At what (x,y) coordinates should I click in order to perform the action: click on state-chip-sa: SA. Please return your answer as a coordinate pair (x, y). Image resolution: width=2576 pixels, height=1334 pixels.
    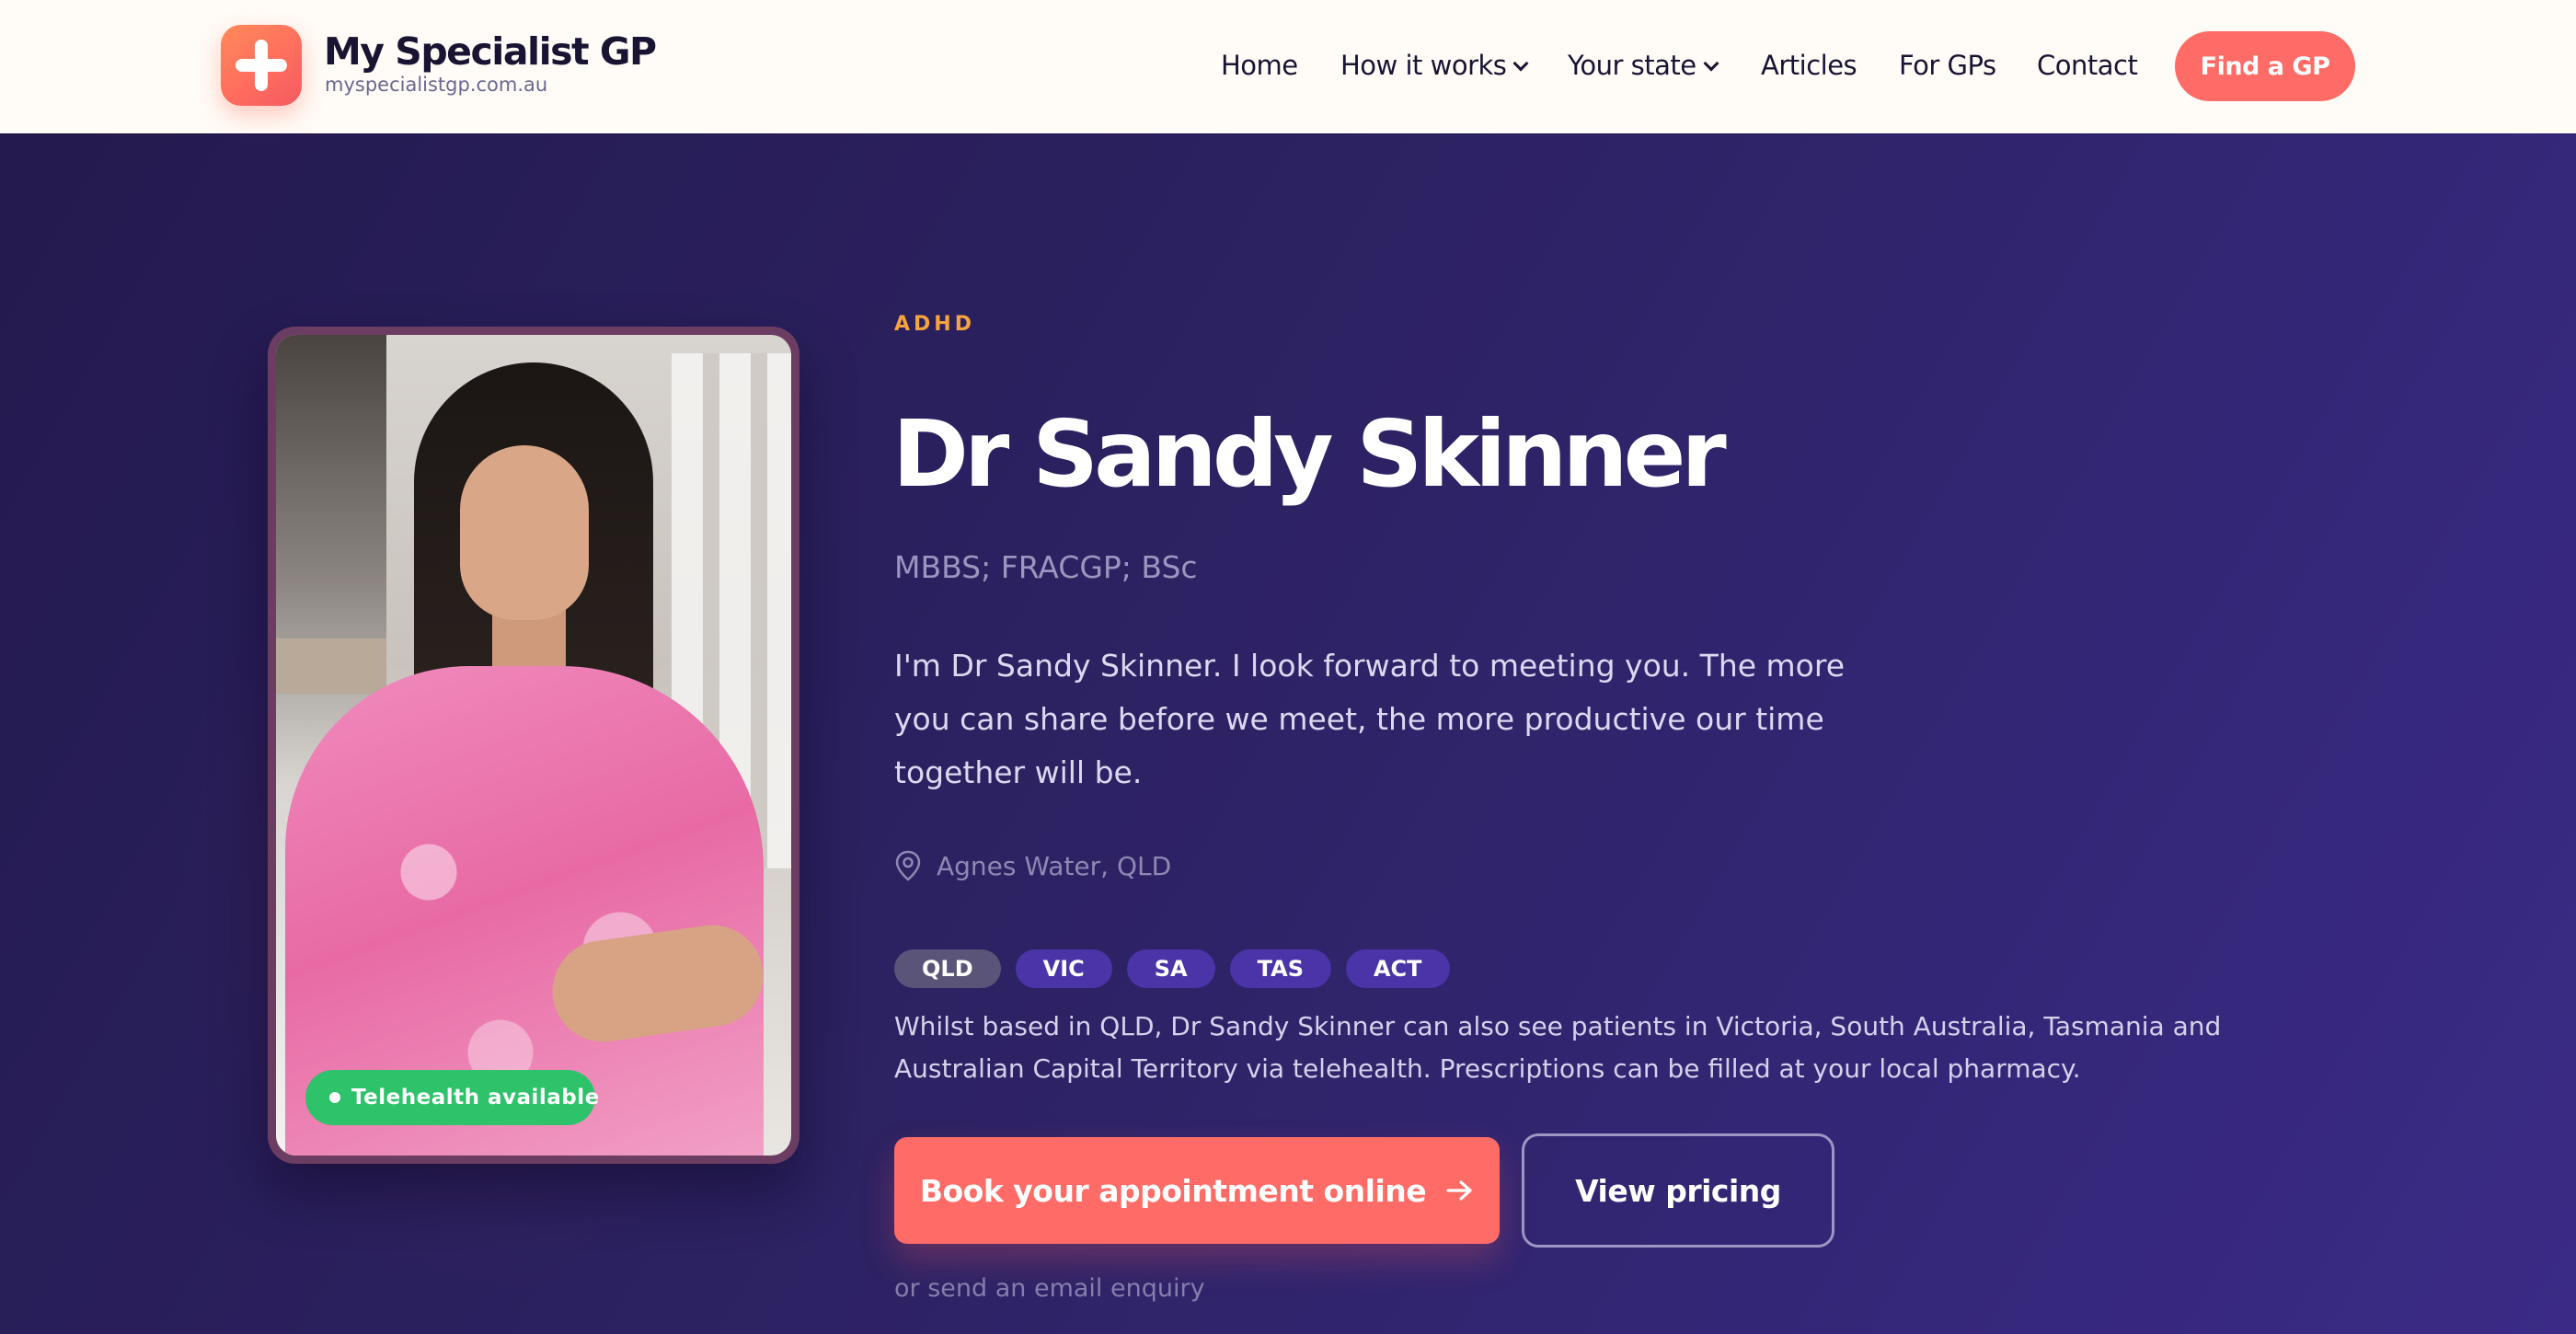
    Looking at the image, I should click on (1170, 968).